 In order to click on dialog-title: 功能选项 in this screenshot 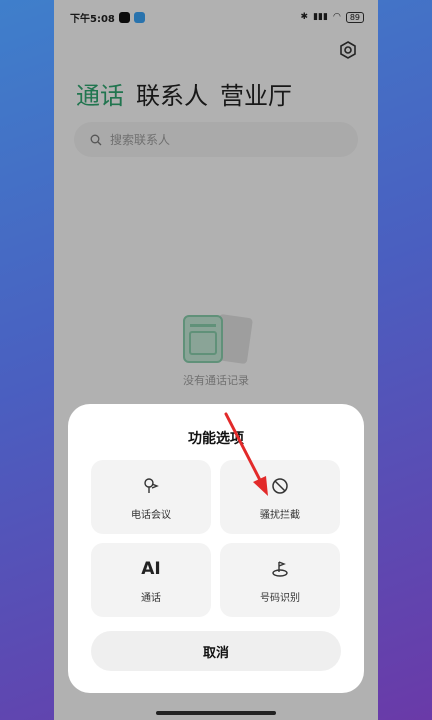, I will do `click(216, 439)`.